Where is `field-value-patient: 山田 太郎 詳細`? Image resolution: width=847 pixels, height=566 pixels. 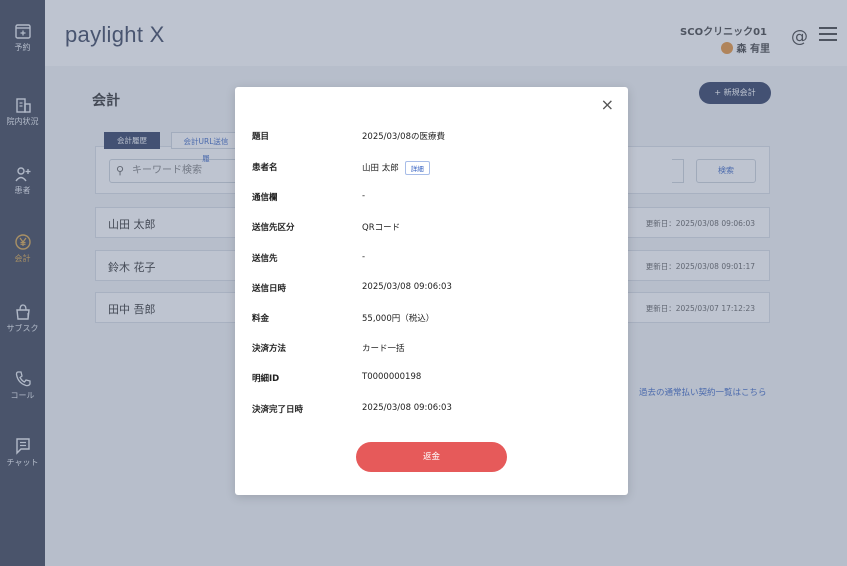 field-value-patient: 山田 太郎 詳細 is located at coordinates (396, 168).